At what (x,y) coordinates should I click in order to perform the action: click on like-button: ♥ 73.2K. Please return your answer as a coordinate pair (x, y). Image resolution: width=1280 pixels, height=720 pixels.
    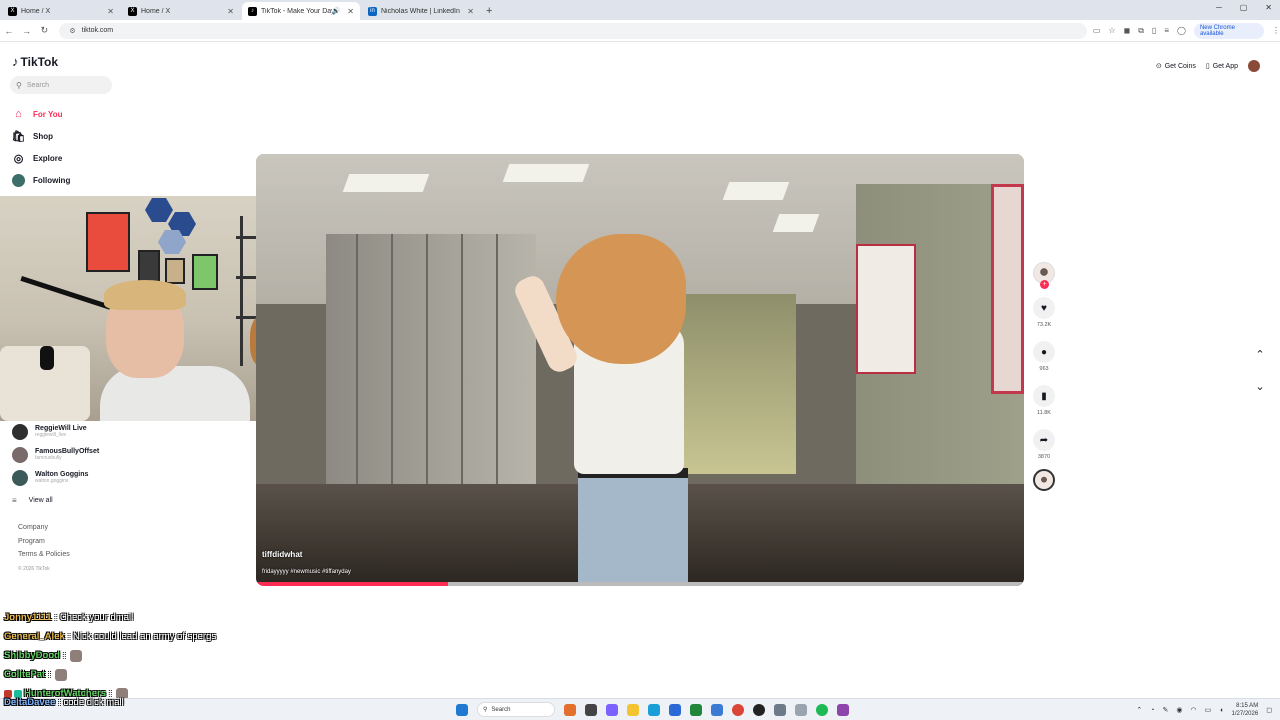
    Looking at the image, I should click on (1044, 312).